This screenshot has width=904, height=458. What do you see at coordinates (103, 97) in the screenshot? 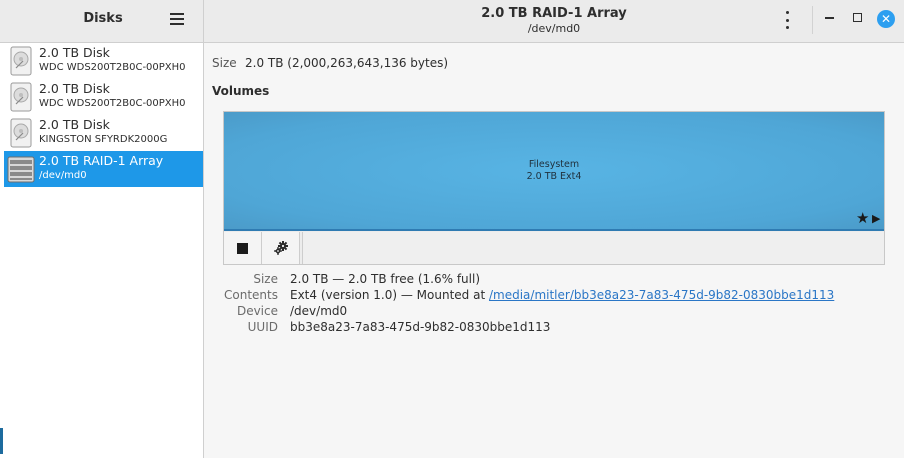
I see `device-item-disk-2: 2.0 TB Disk WDC WDS200T2B0C-00PXH0` at bounding box center [103, 97].